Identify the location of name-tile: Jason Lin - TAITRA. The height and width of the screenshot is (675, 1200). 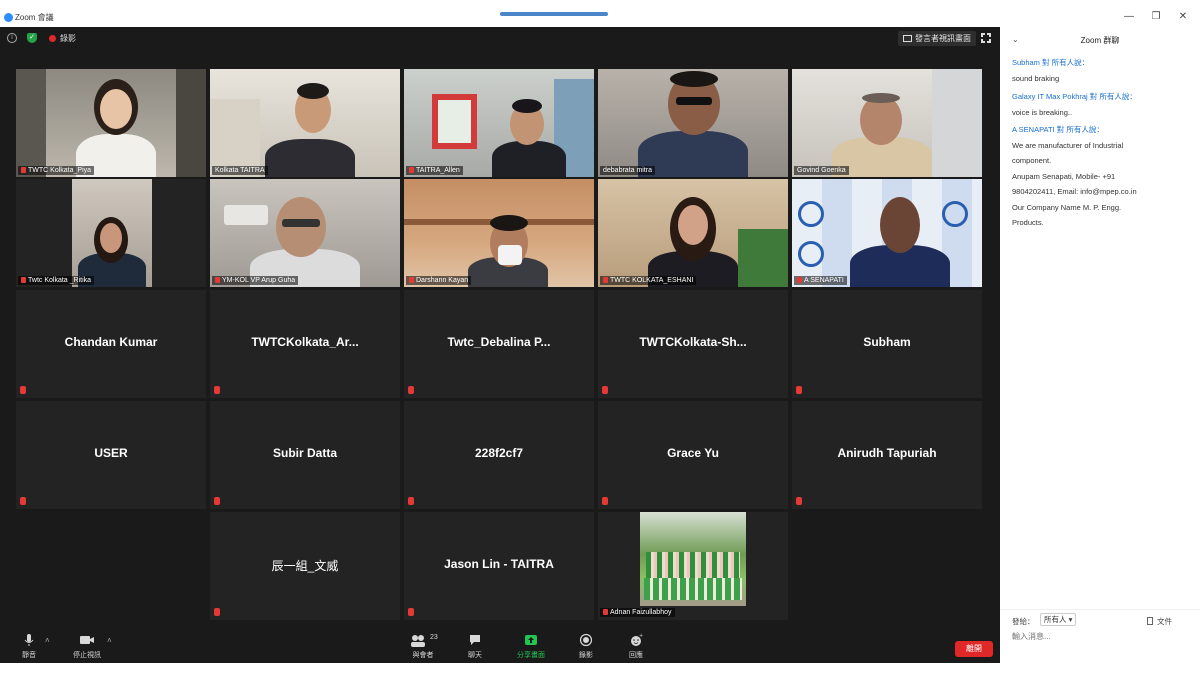
(499, 566).